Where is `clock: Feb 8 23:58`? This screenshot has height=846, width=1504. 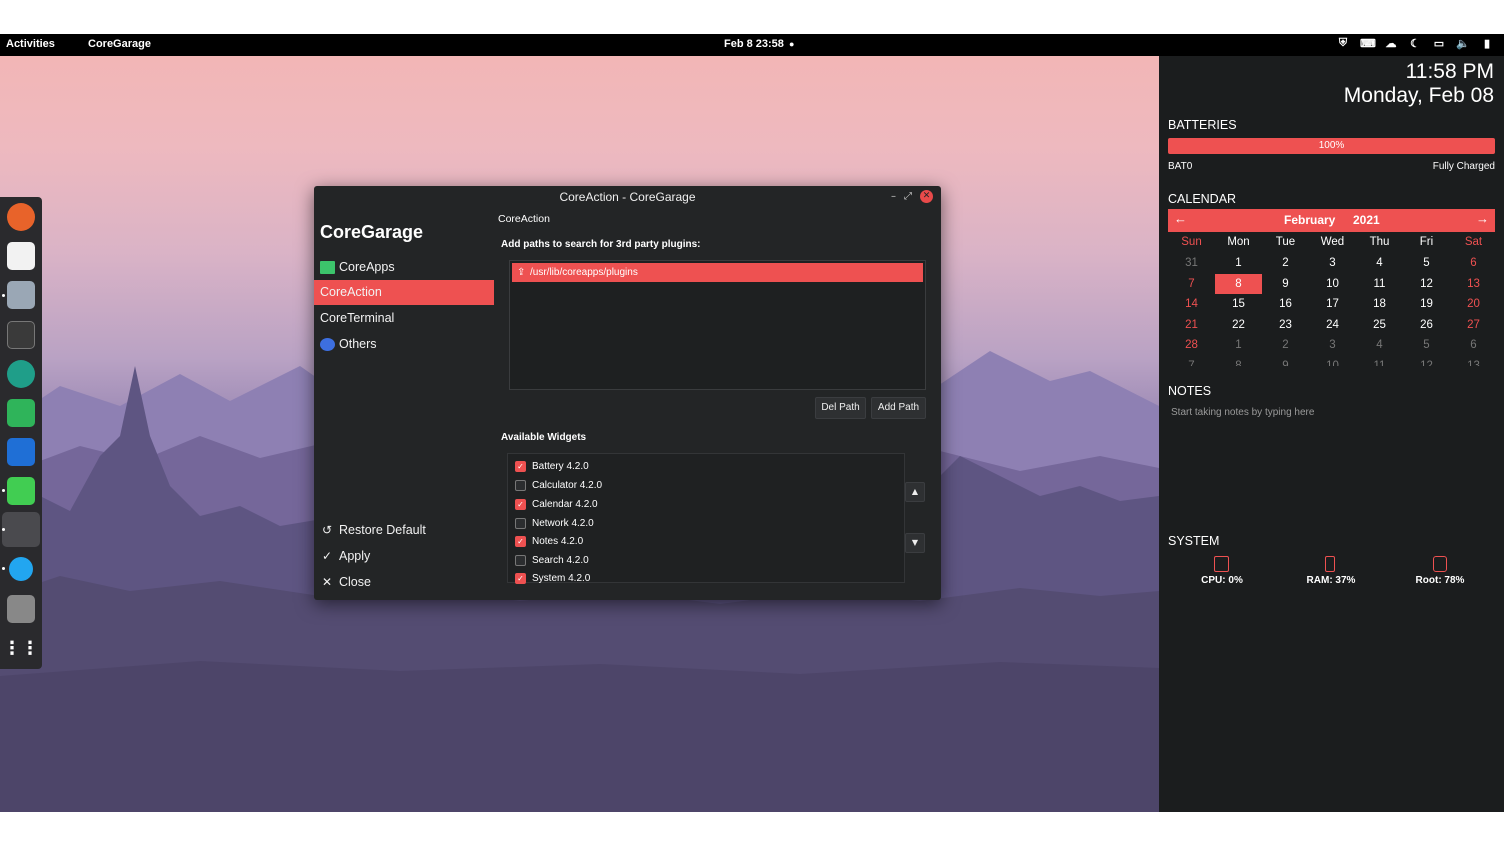
clock: Feb 8 23:58 is located at coordinates (754, 44).